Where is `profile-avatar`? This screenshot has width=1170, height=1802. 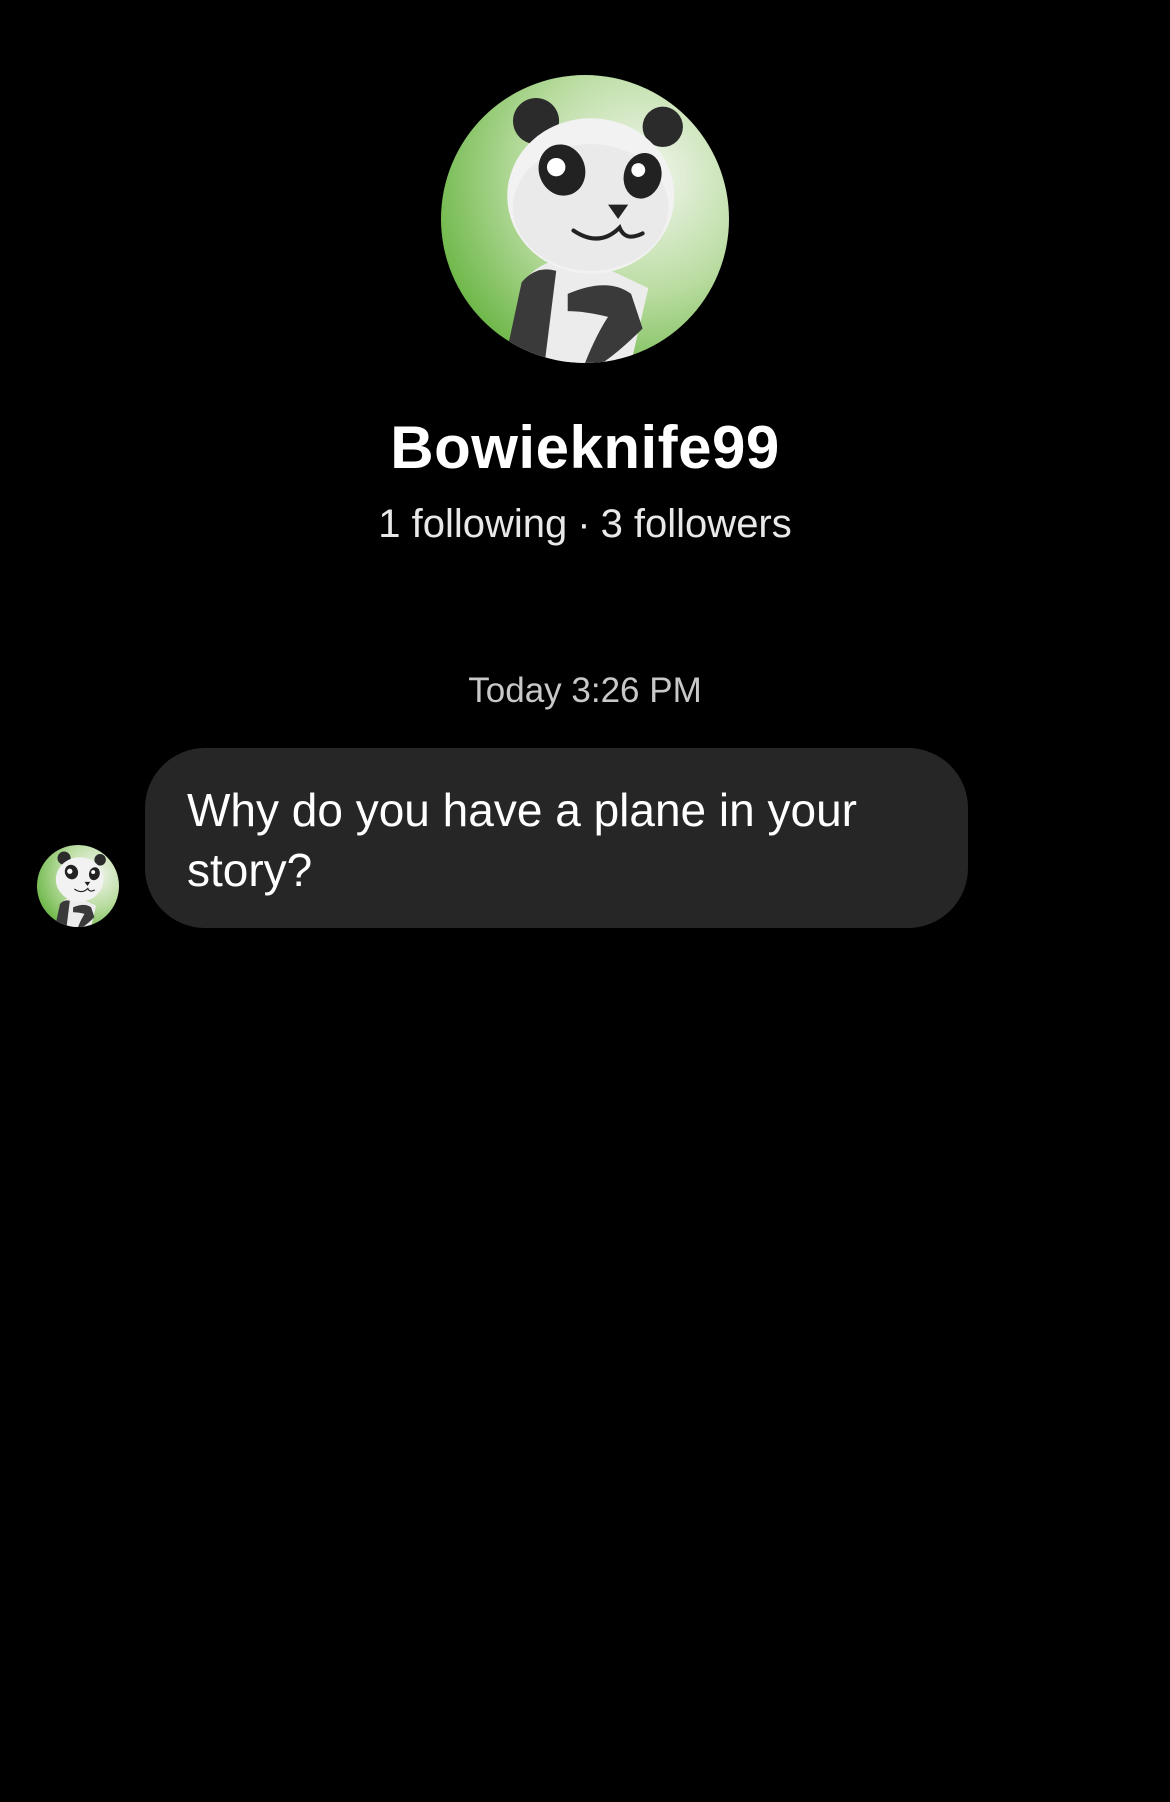
profile-avatar is located at coordinates (585, 219).